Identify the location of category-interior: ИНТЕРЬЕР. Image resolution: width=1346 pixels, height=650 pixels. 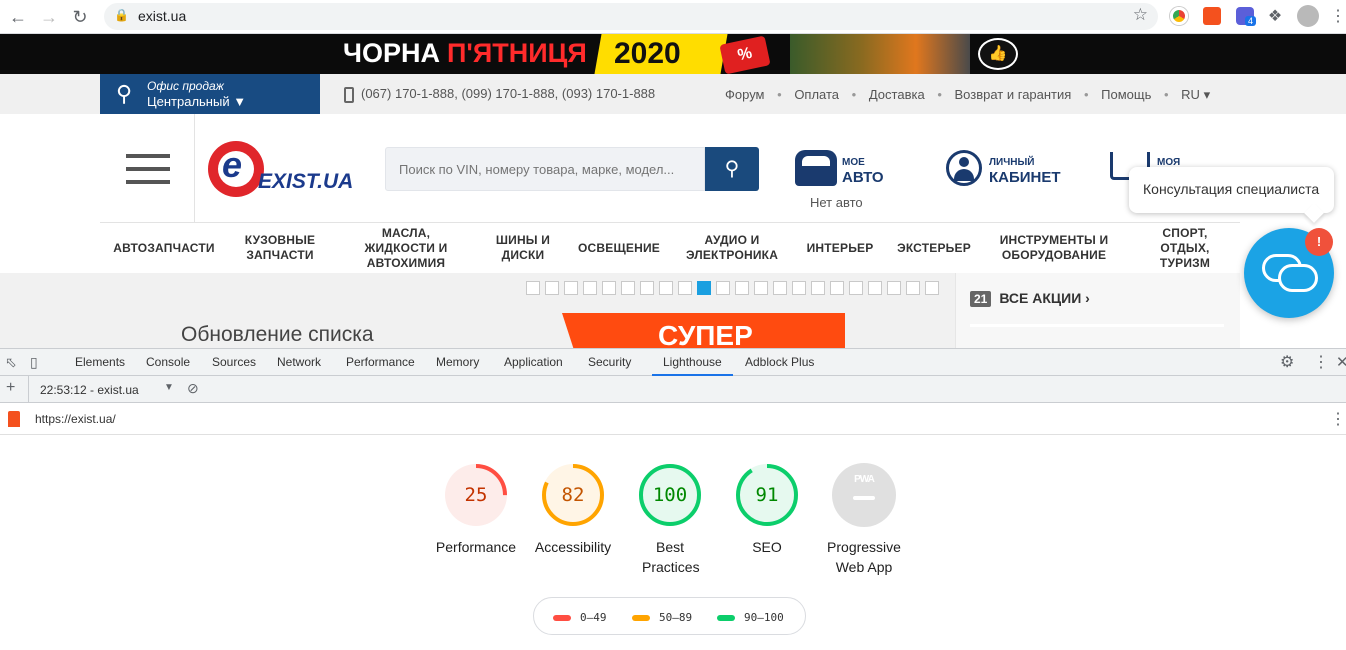
(840, 248).